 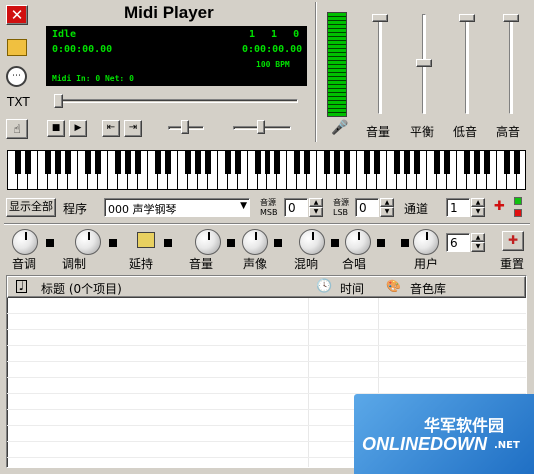 What do you see at coordinates (518, 213) in the screenshot?
I see `red-indicator-icon` at bounding box center [518, 213].